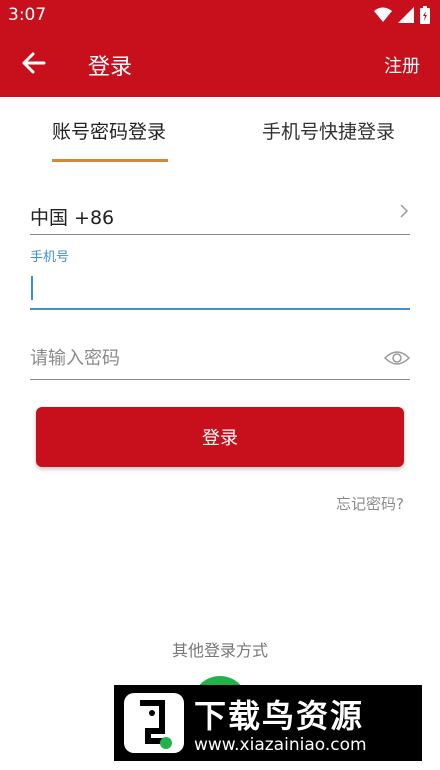 This screenshot has width=440, height=770. Describe the element at coordinates (220, 216) in the screenshot. I see `country-selector: 中国 +86` at that location.